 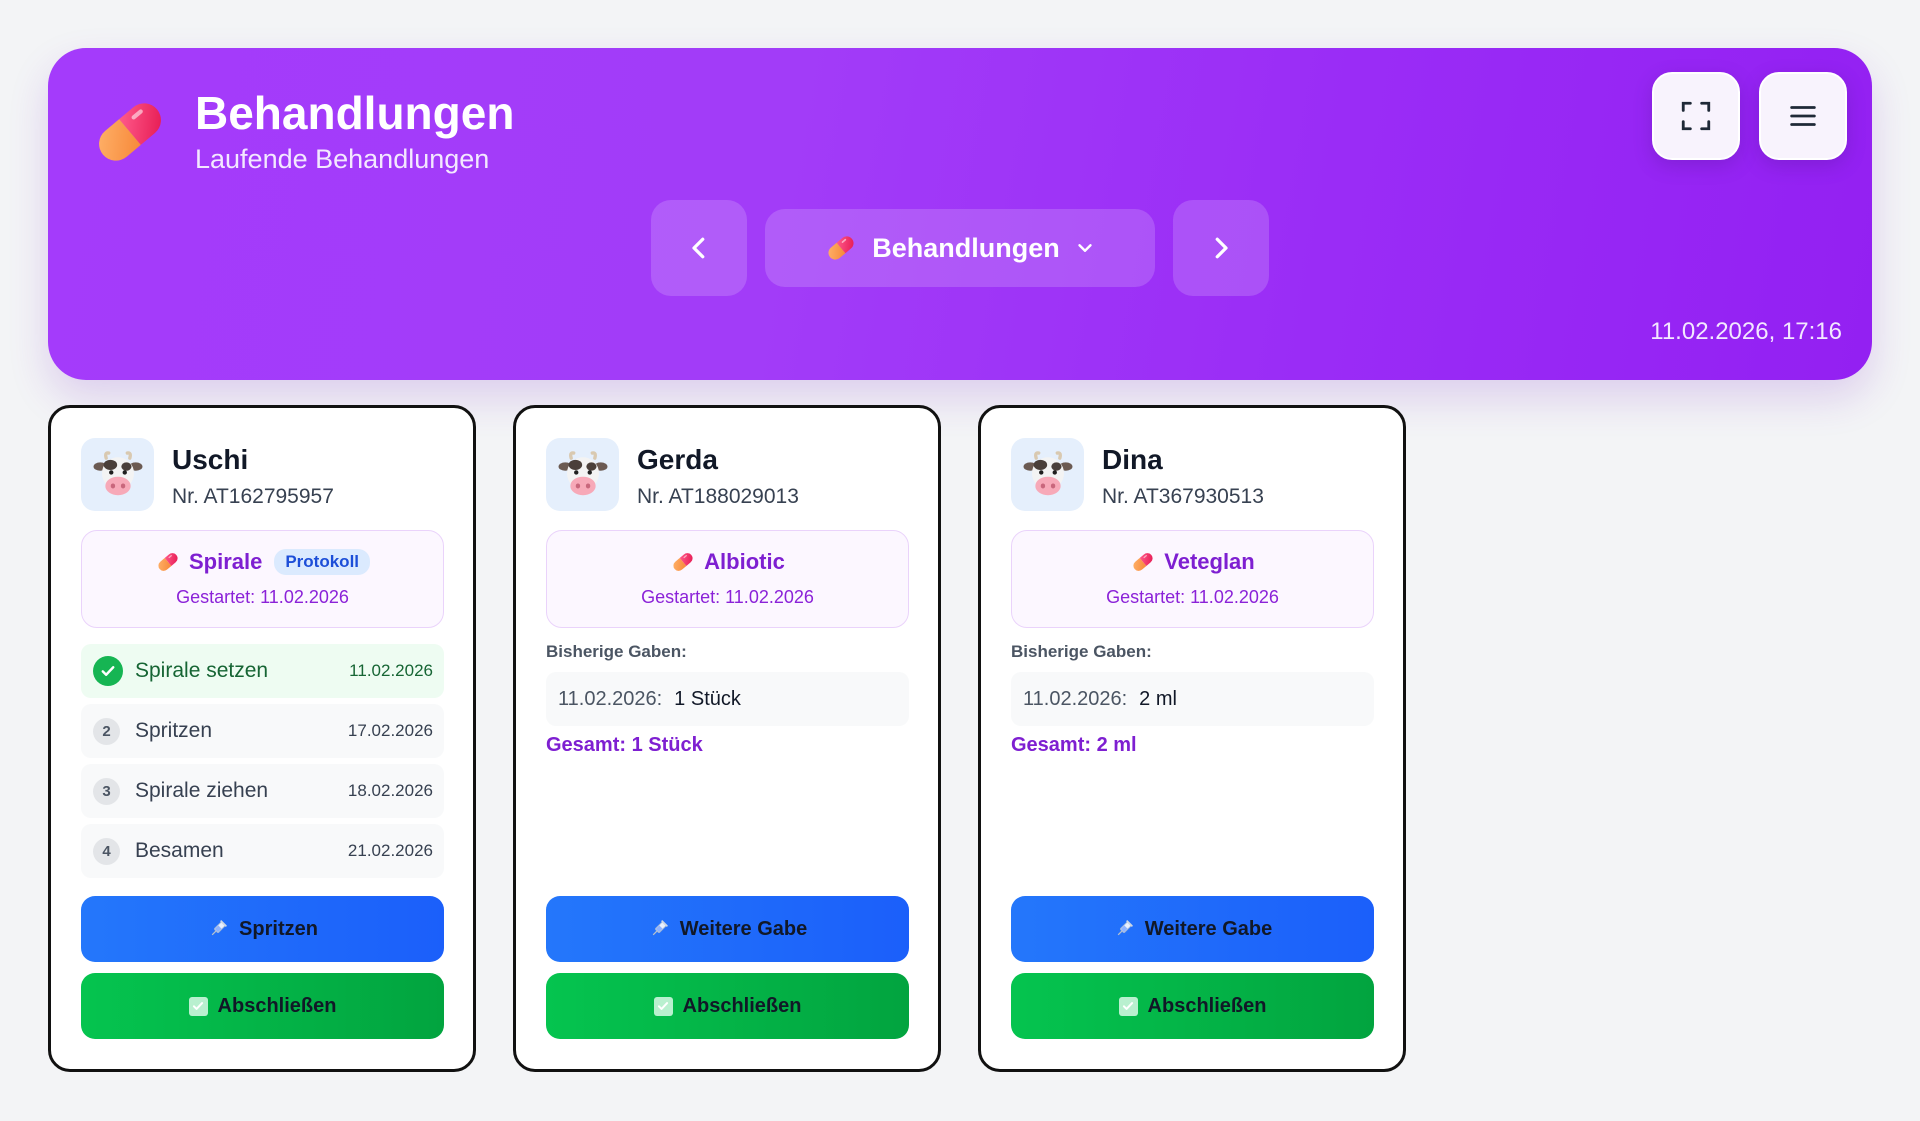 What do you see at coordinates (744, 561) in the screenshot?
I see `treatment-name: Albiotic` at bounding box center [744, 561].